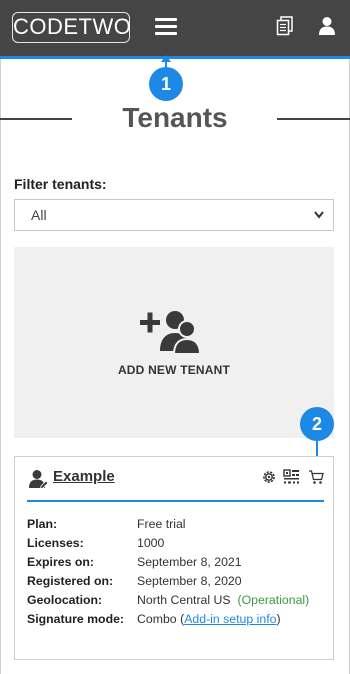  I want to click on detail-value: North Central US (Operational), so click(223, 600).